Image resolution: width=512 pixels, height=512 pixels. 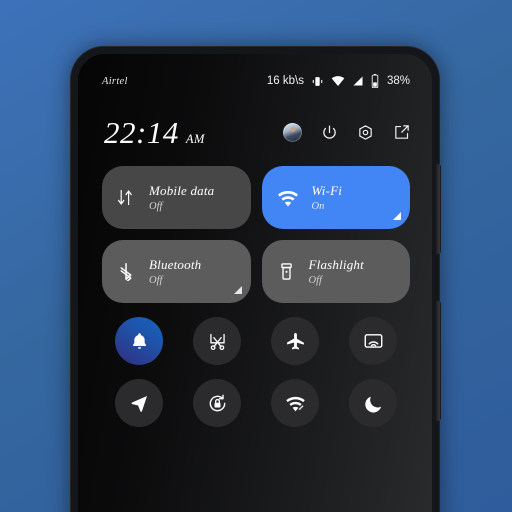 What do you see at coordinates (292, 132) in the screenshot?
I see `avatar` at bounding box center [292, 132].